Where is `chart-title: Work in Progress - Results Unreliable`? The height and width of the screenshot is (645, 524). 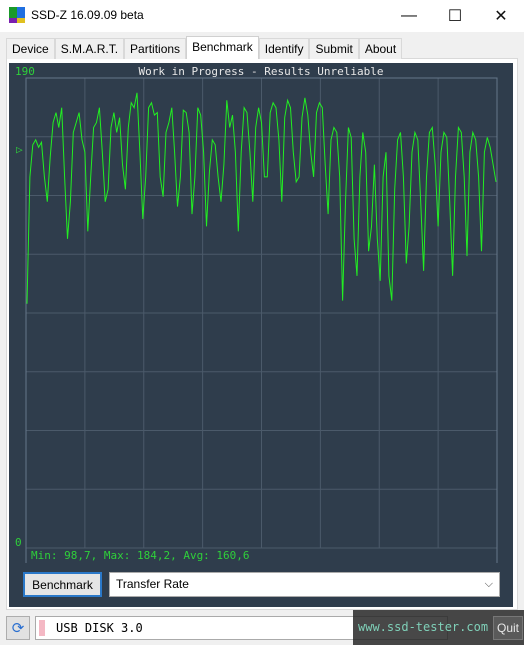 chart-title: Work in Progress - Results Unreliable is located at coordinates (261, 71).